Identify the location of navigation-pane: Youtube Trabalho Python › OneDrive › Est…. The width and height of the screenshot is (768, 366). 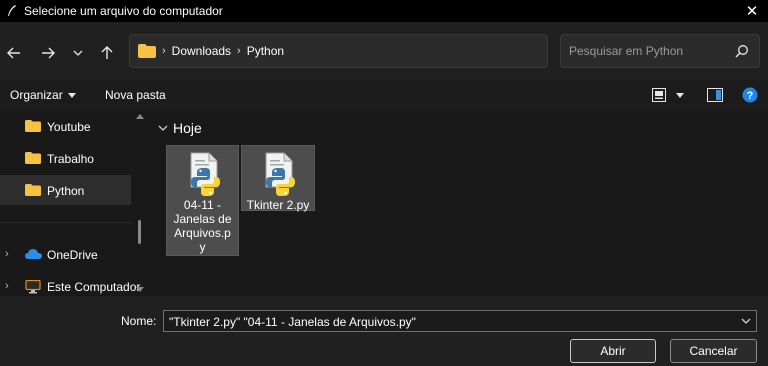
(70, 203).